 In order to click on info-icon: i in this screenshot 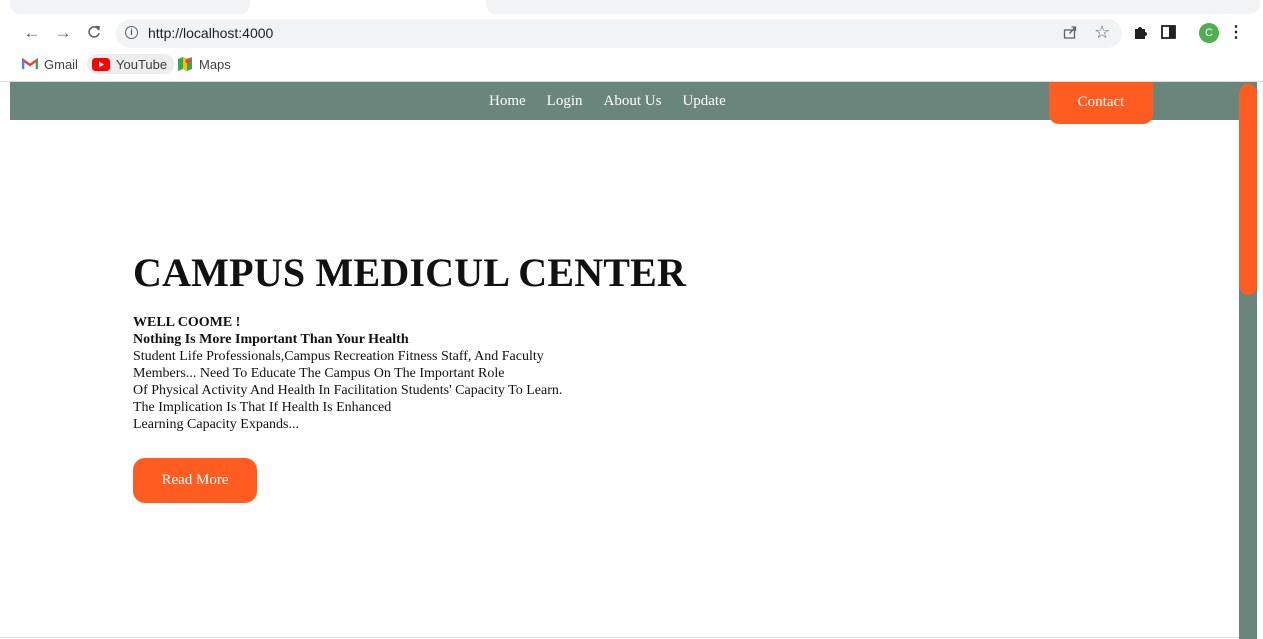, I will do `click(131, 32)`.